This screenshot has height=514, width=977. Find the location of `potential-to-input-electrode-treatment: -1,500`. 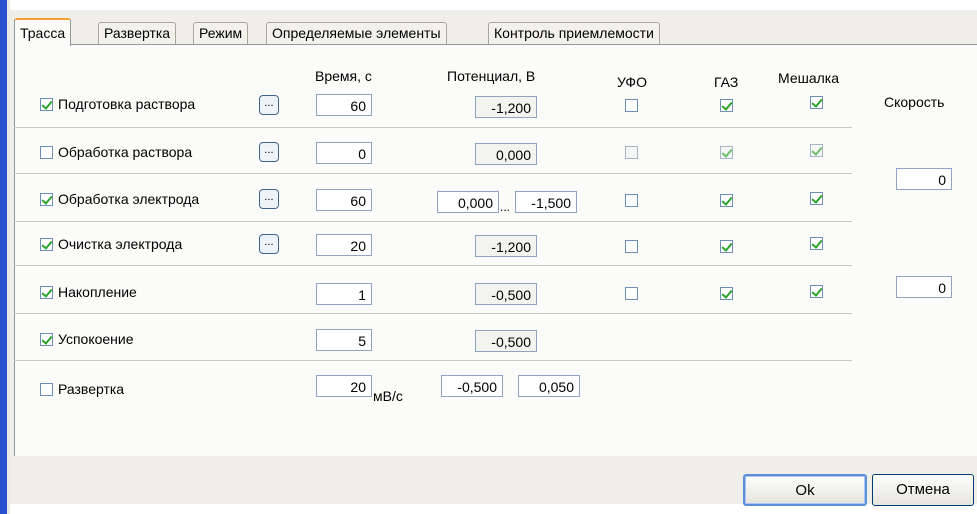

potential-to-input-electrode-treatment: -1,500 is located at coordinates (546, 202).